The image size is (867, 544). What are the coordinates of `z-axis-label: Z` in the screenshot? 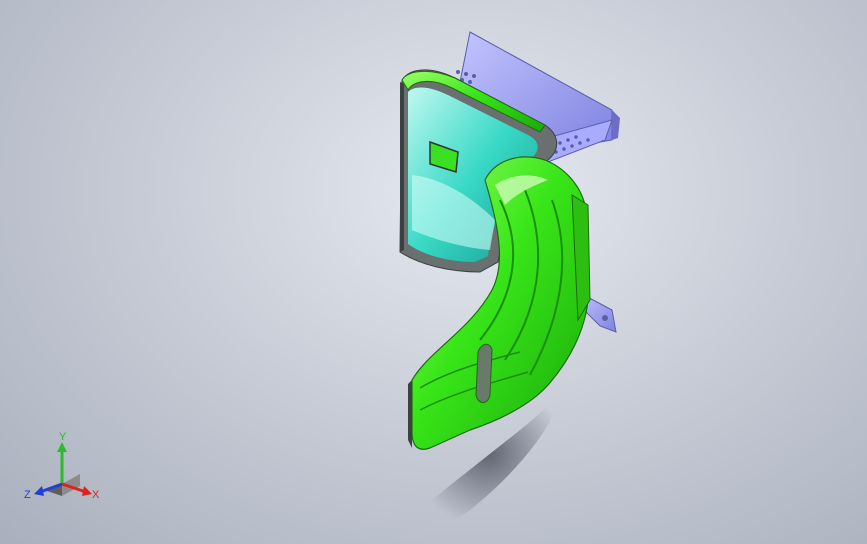 It's located at (27, 495).